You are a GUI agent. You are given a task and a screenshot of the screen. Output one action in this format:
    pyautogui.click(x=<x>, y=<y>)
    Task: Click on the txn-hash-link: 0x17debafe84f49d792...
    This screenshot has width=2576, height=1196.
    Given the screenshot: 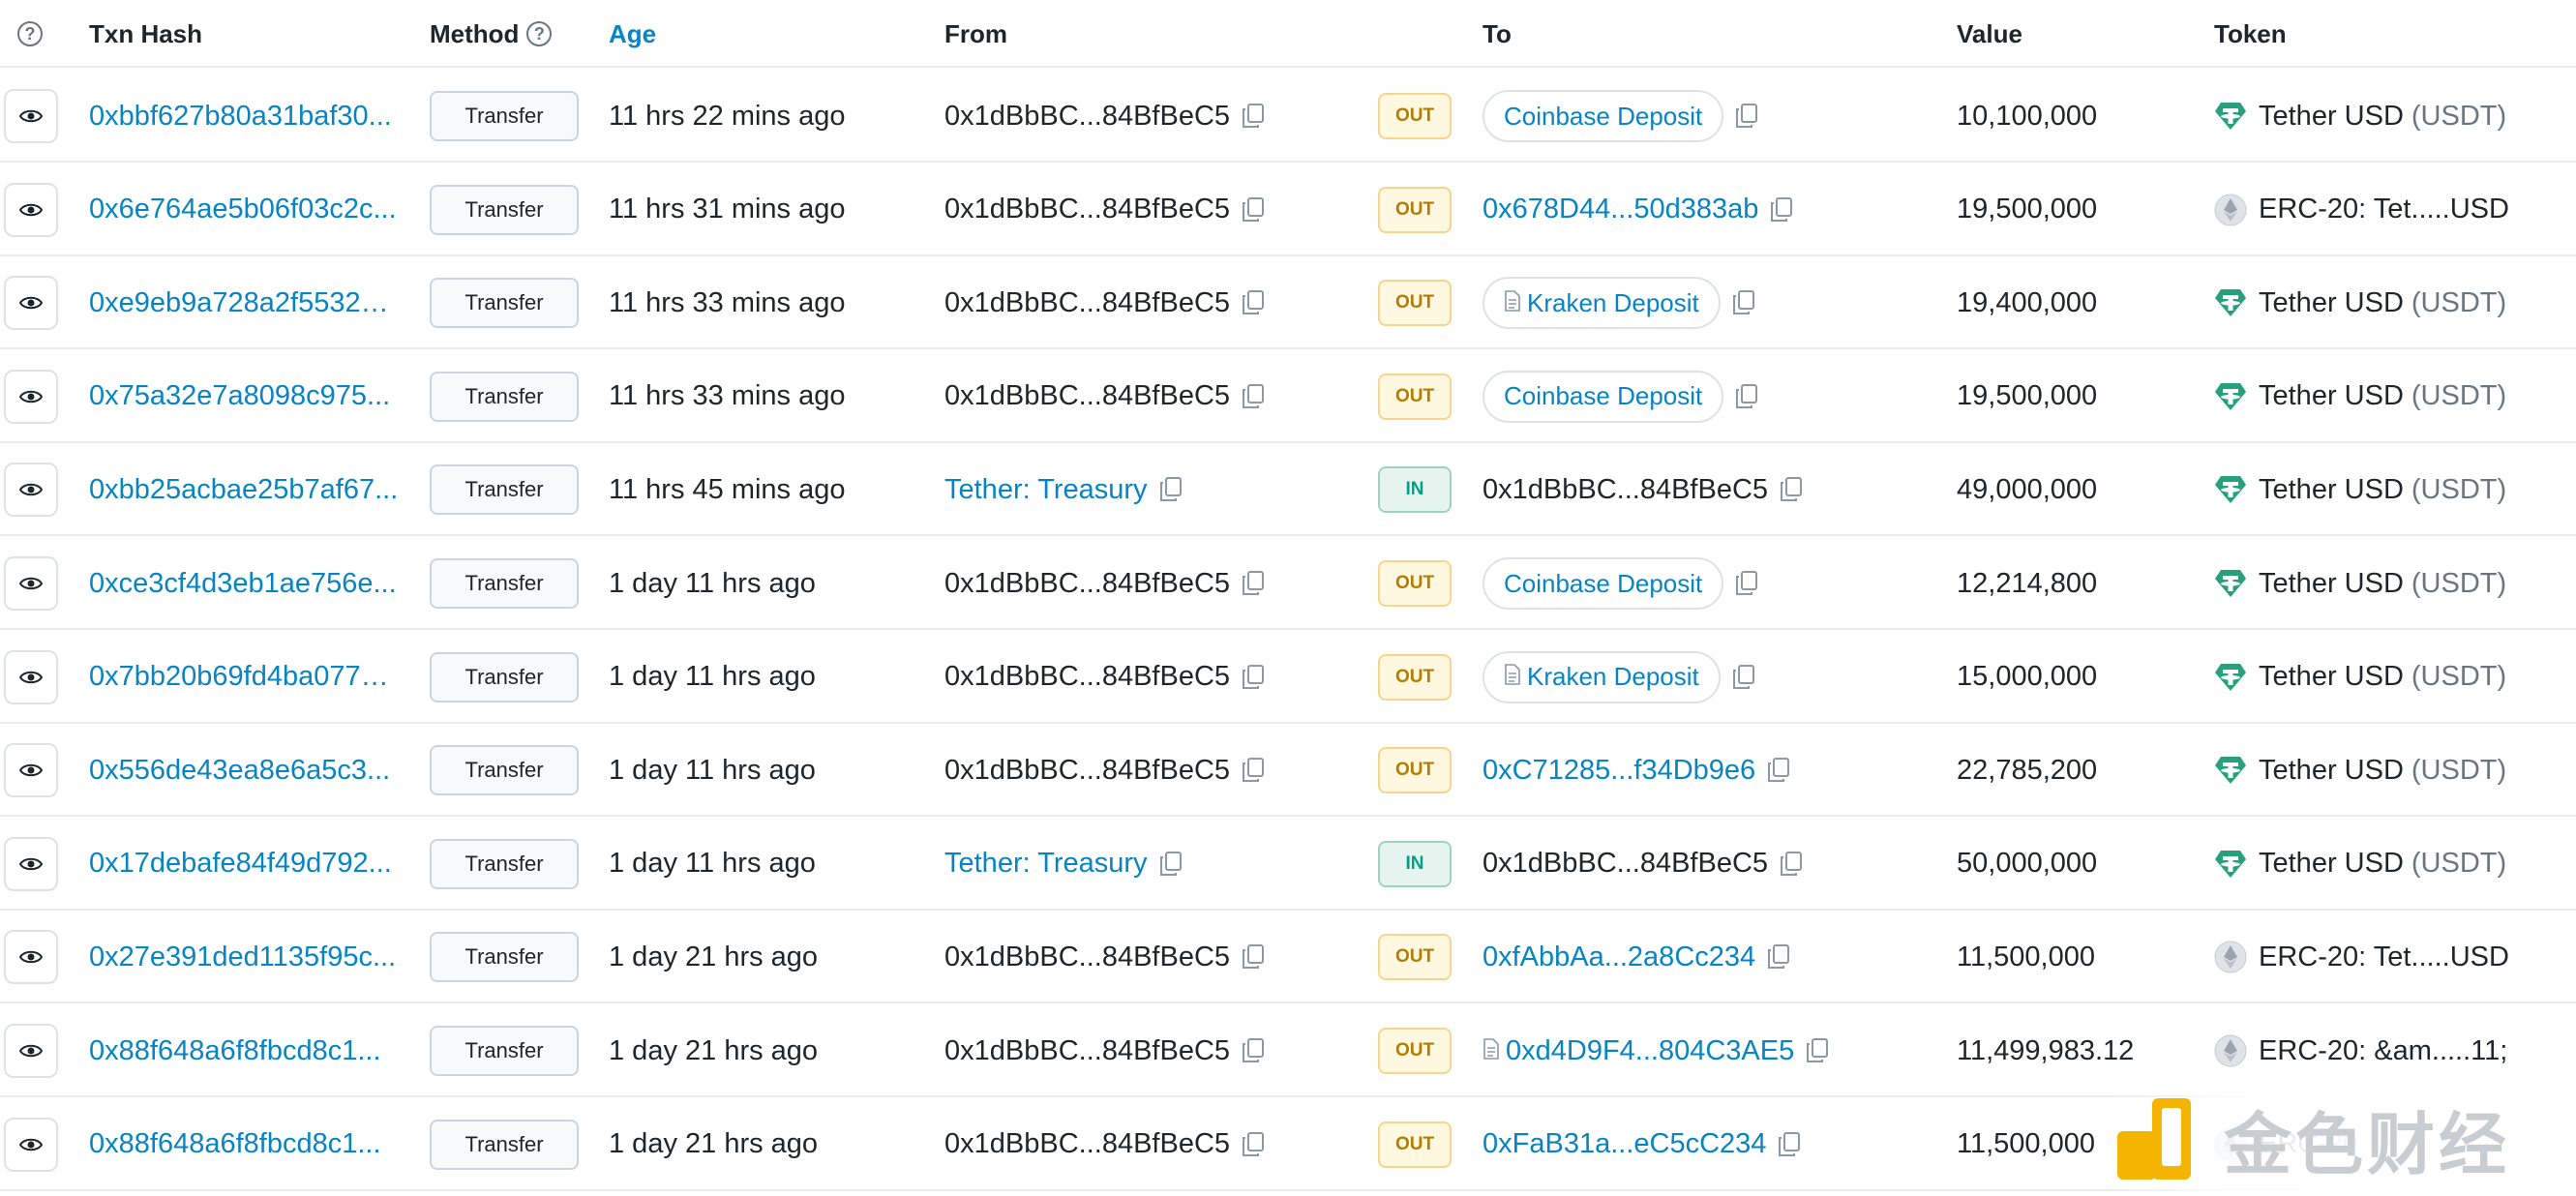 What is the action you would take?
    pyautogui.click(x=244, y=864)
    